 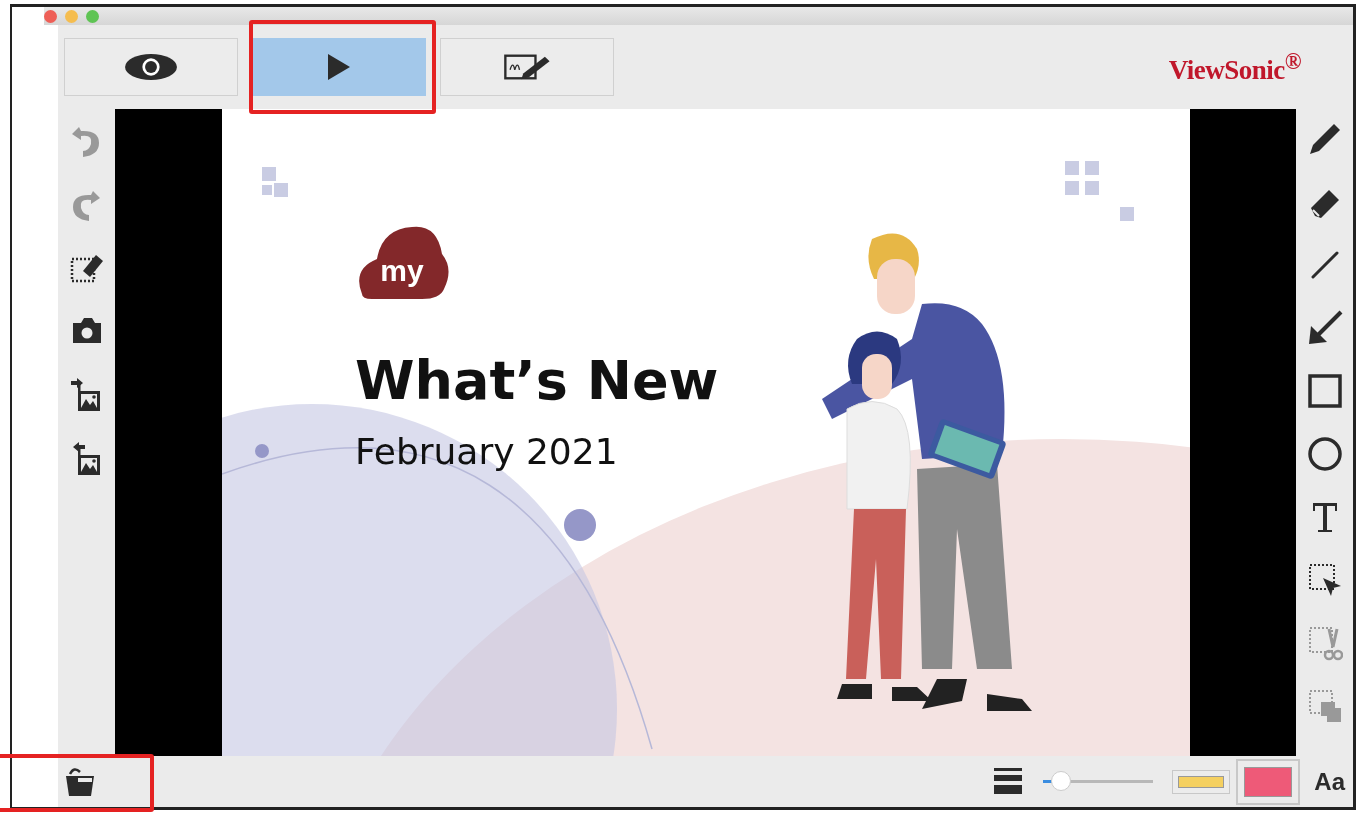 I want to click on window-control-button, so click(x=50, y=16).